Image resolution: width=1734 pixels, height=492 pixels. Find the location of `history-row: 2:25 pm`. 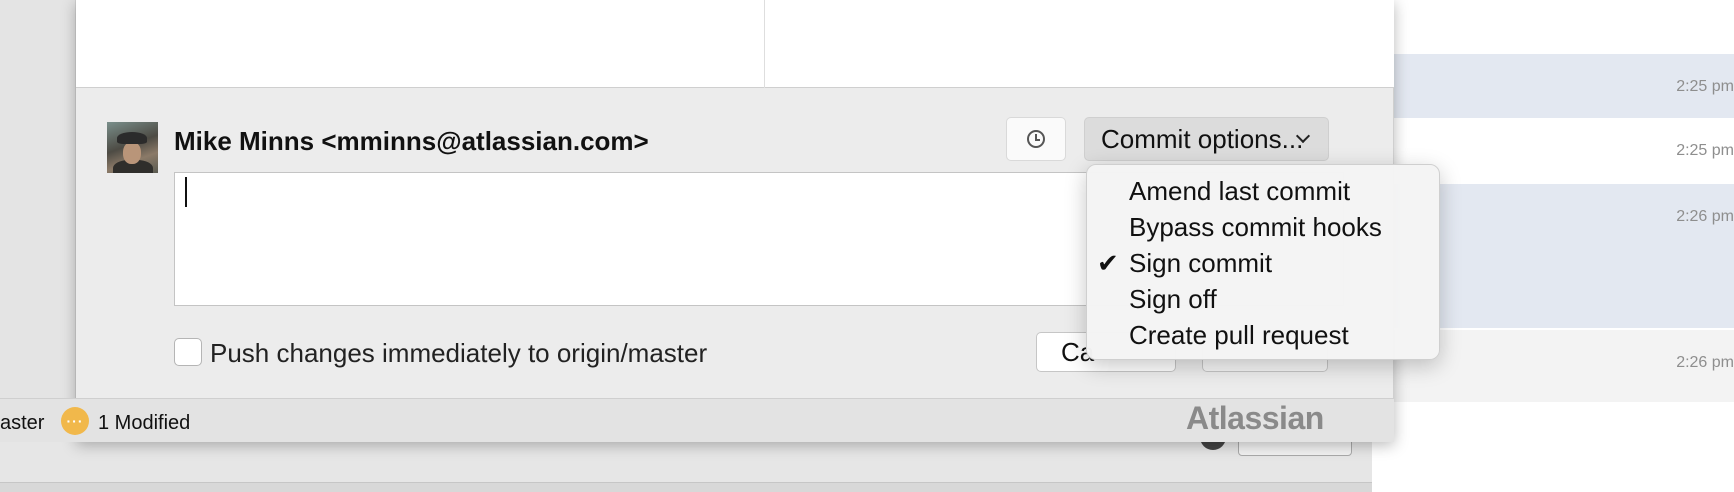

history-row: 2:25 pm is located at coordinates (1553, 86).